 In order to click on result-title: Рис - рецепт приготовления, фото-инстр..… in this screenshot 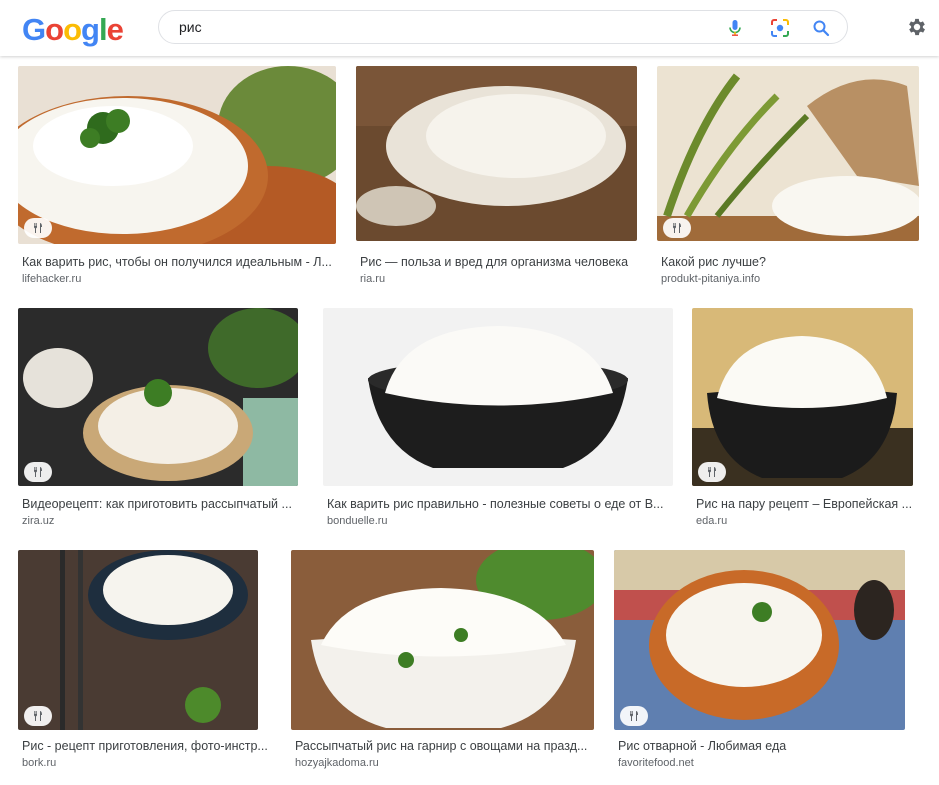, I will do `click(145, 746)`.